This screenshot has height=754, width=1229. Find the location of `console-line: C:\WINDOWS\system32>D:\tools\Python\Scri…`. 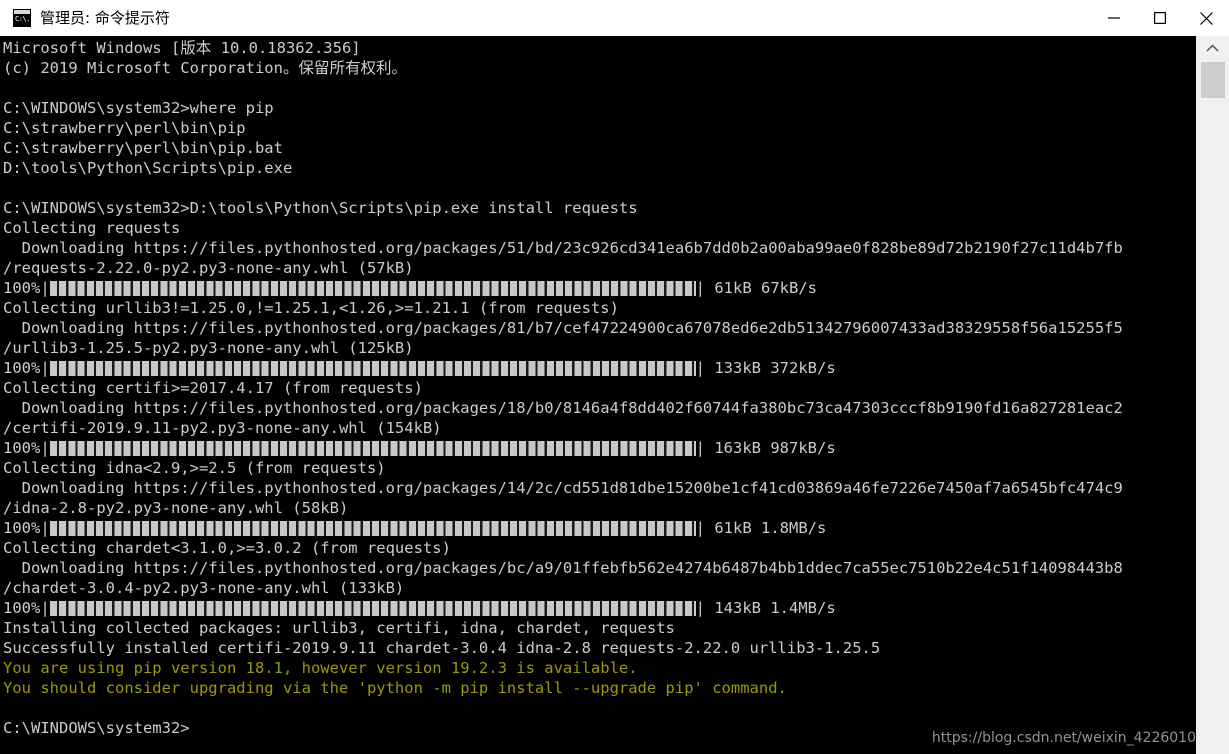

console-line: C:\WINDOWS\system32>D:\tools\Python\Scri… is located at coordinates (320, 208).